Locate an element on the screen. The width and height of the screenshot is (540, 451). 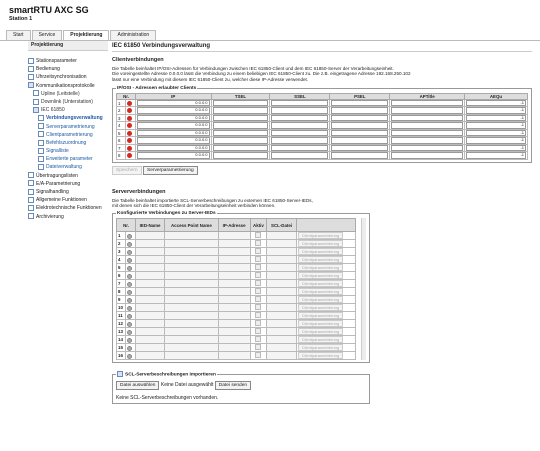
sidebar-item: Upline (Leitstelle) is located at coordinates (68, 94).